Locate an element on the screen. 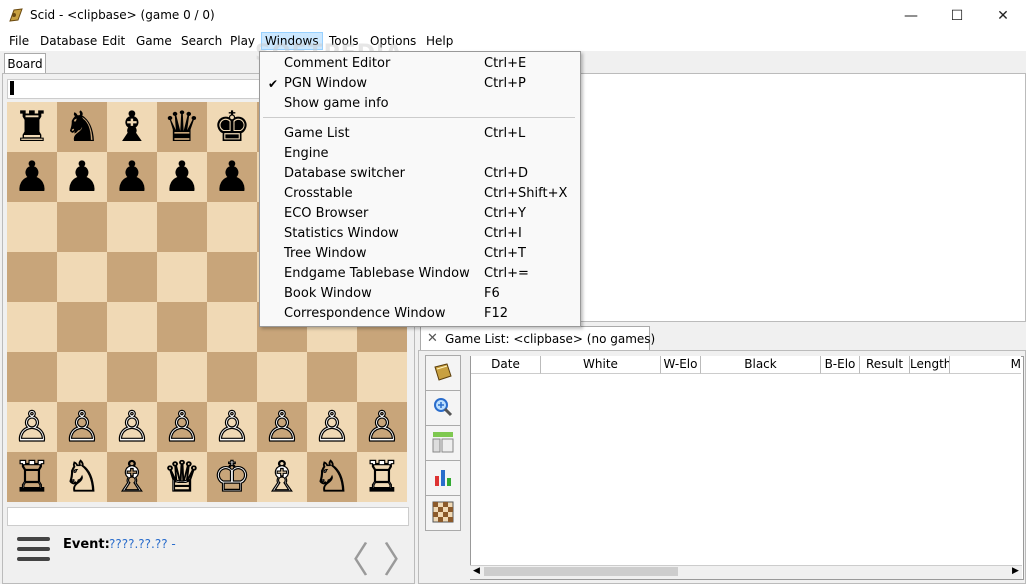 This screenshot has height=584, width=1026. menu-item-game-list: Game List Ctrl+L is located at coordinates (420, 134).